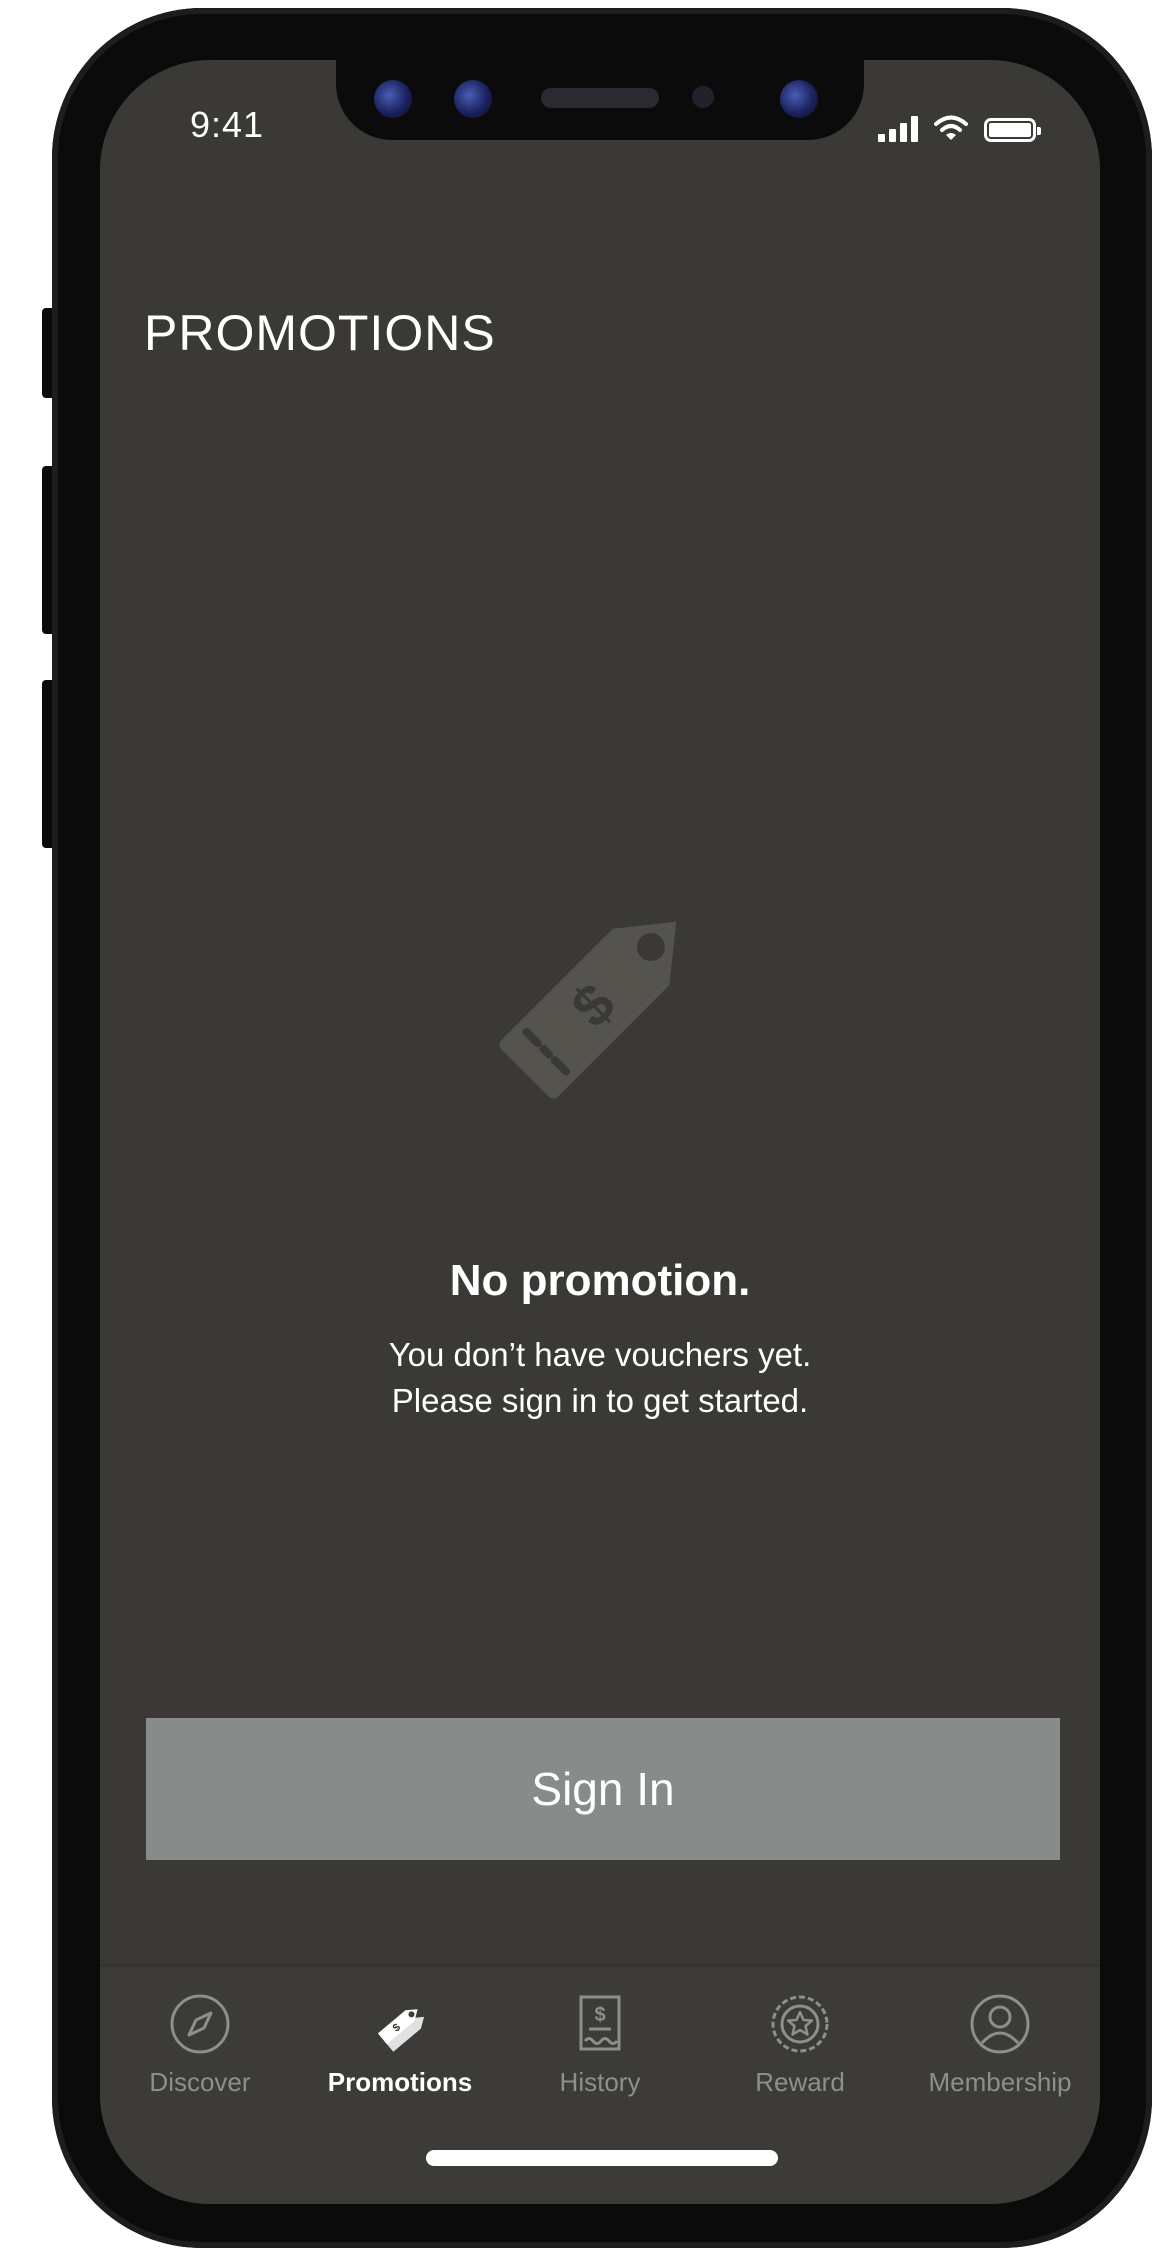 The width and height of the screenshot is (1152, 2250). I want to click on empty-state-message-line-1: You don’t have vouchers yet., so click(600, 1354).